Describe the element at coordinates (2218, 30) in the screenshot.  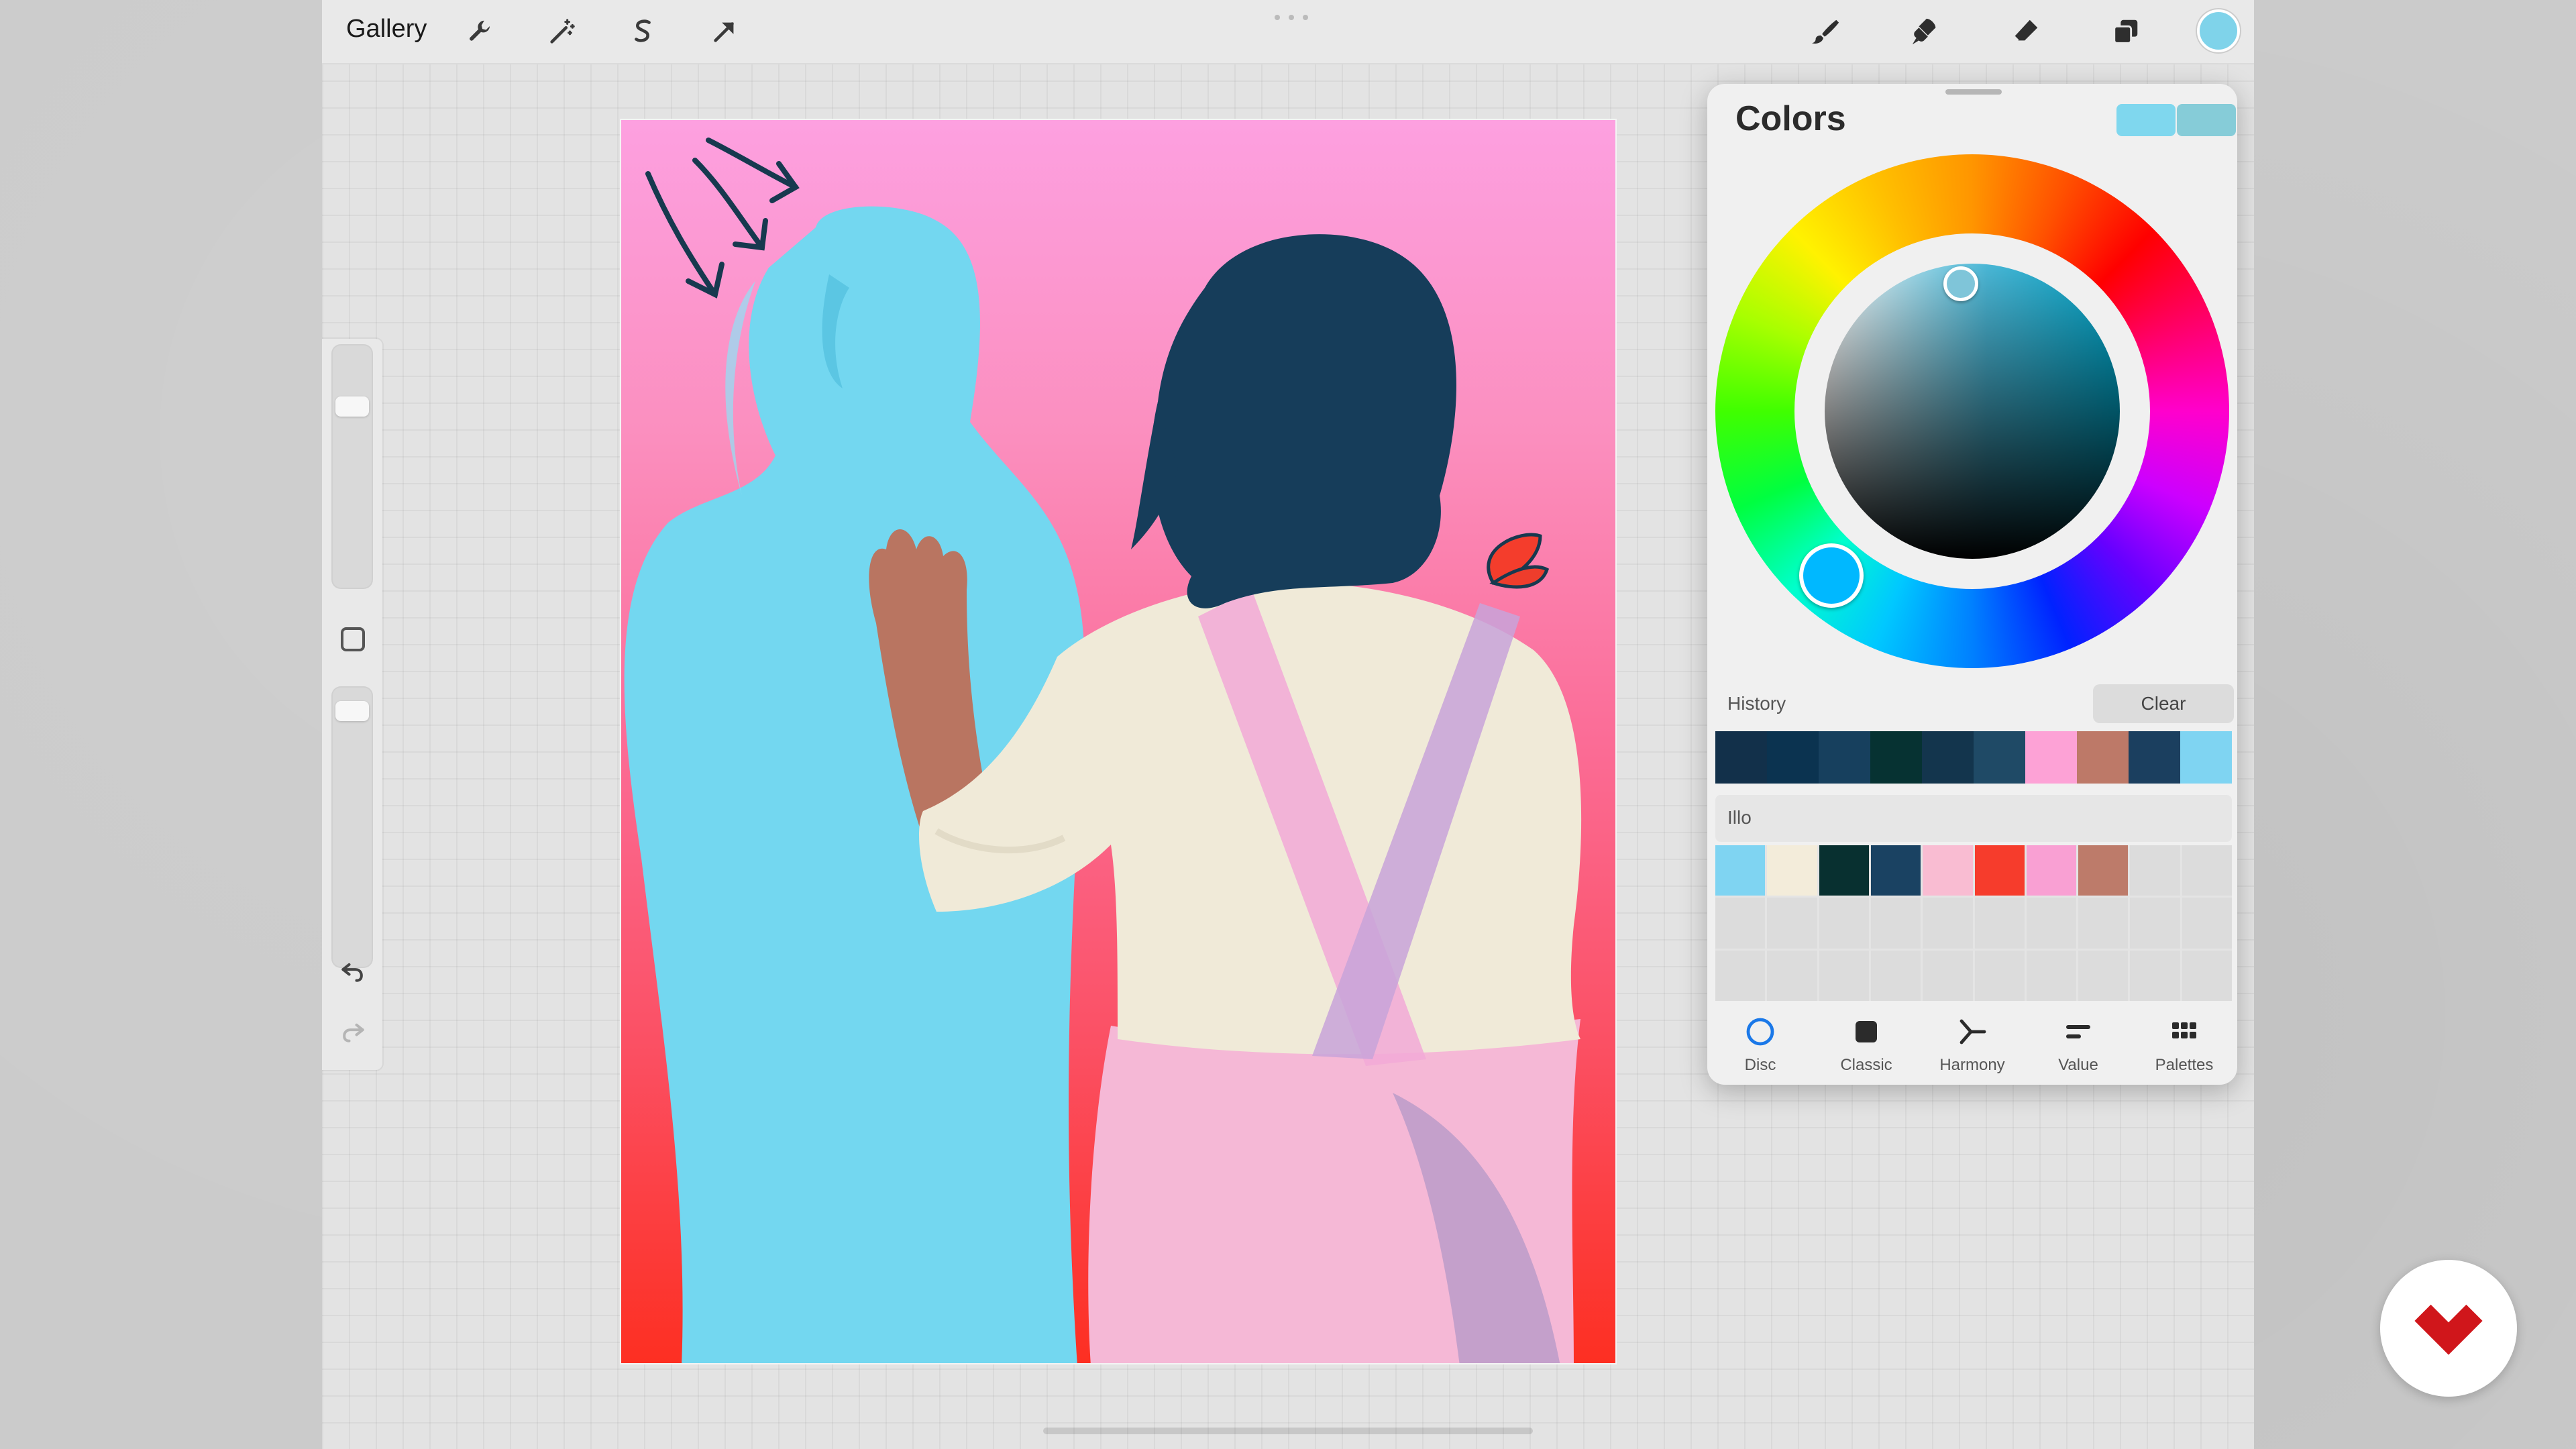
I see `color-picker-button` at that location.